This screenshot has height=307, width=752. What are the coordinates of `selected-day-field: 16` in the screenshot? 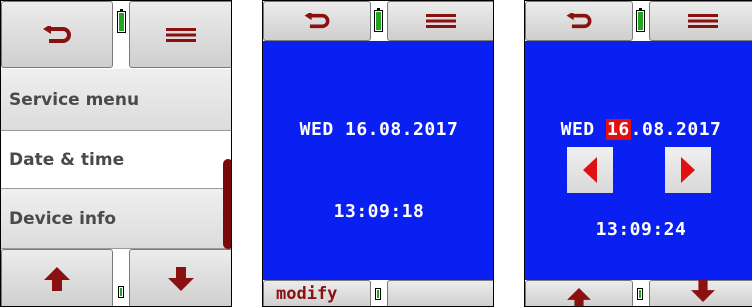 It's located at (618, 129).